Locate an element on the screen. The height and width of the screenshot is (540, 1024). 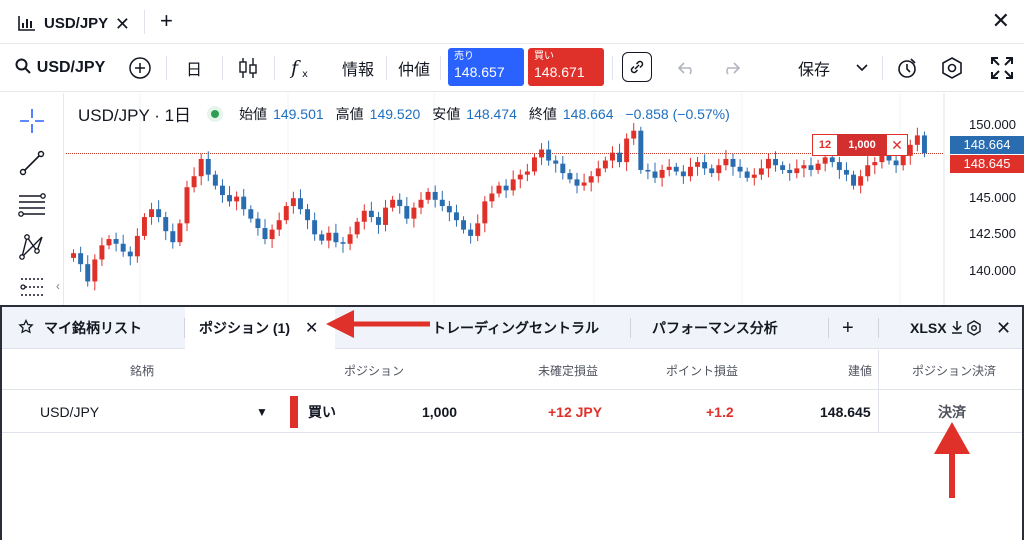
position-line-label: 12 1,000 ✕ is located at coordinates (860, 145).